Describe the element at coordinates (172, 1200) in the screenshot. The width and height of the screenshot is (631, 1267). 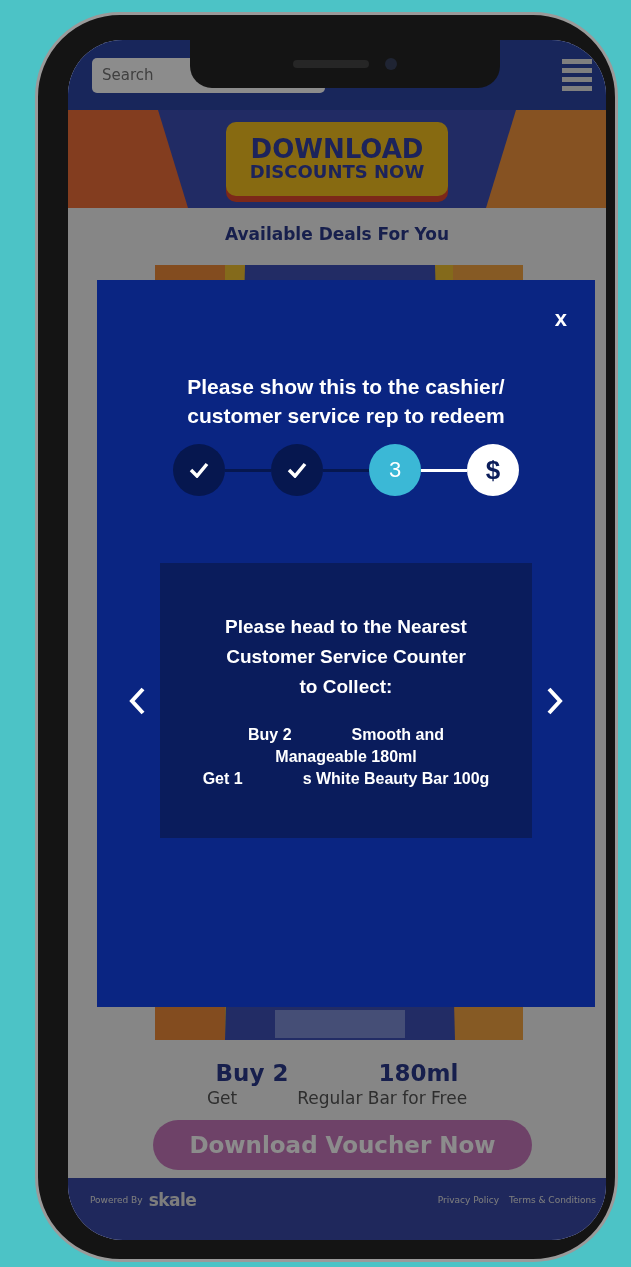
I see `brand-logo: skale` at that location.